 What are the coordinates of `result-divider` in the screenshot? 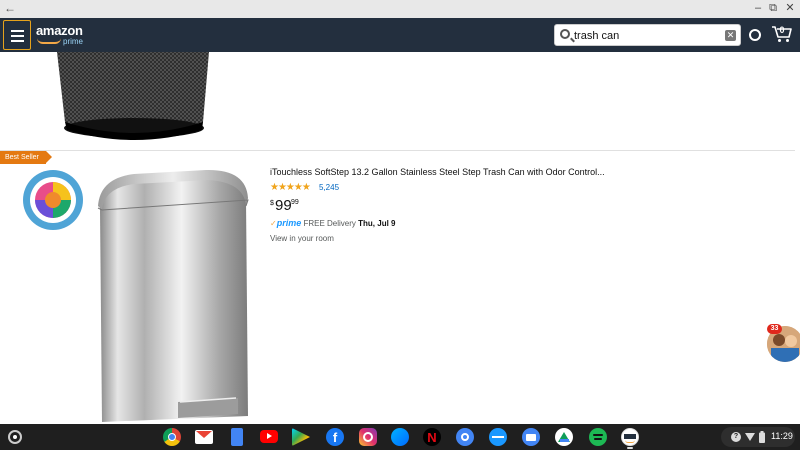 It's located at (397, 150).